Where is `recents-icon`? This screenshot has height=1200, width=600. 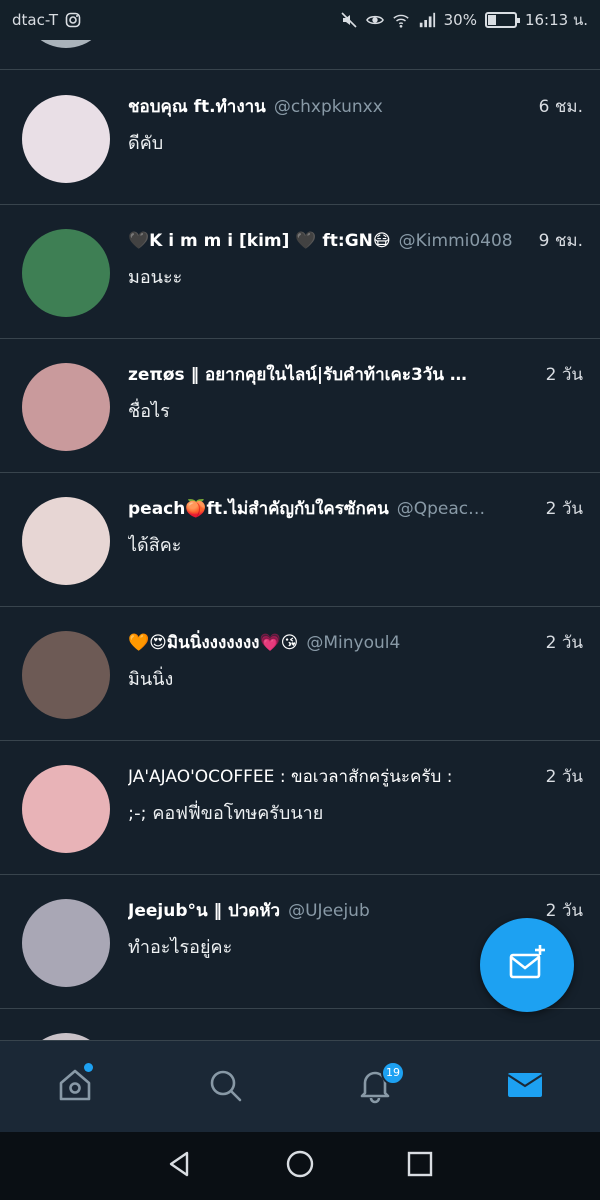 recents-icon is located at coordinates (420, 1166).